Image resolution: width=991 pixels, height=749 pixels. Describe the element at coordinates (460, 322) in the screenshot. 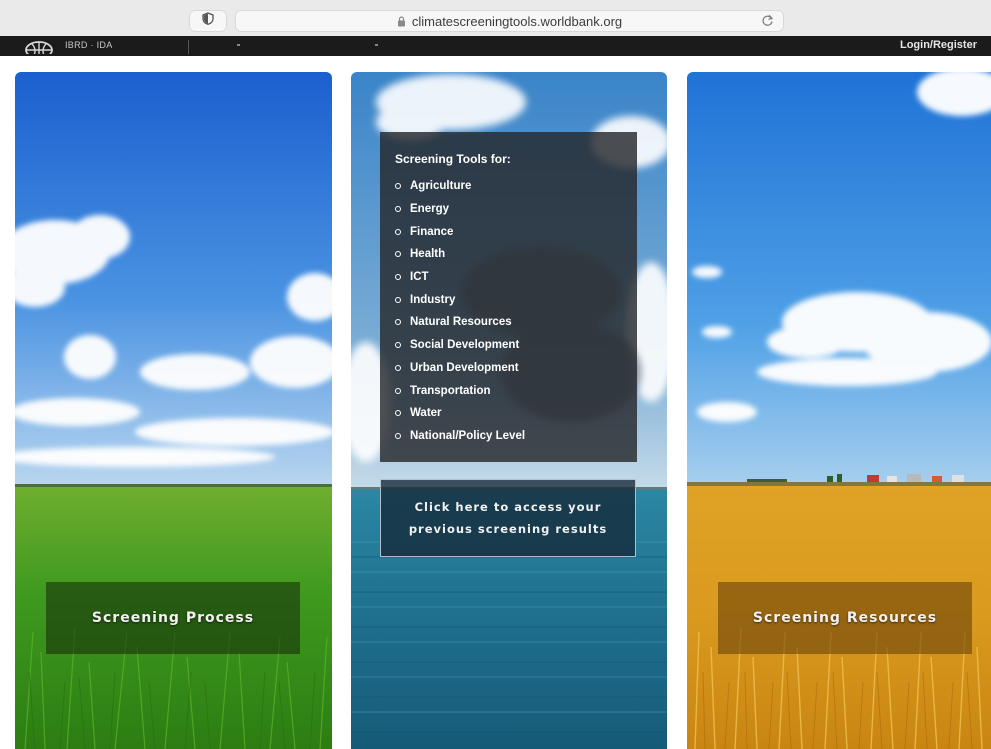

I see `sector-link-natural-resources: Natural Resources` at that location.